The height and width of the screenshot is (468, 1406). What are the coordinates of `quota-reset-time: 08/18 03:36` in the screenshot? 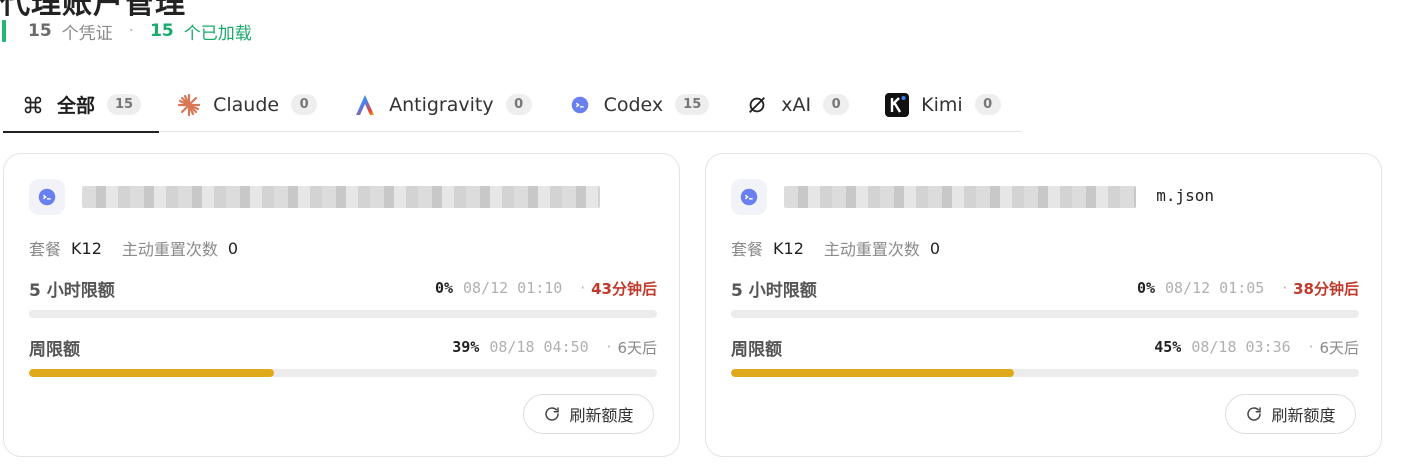 It's located at (1241, 347).